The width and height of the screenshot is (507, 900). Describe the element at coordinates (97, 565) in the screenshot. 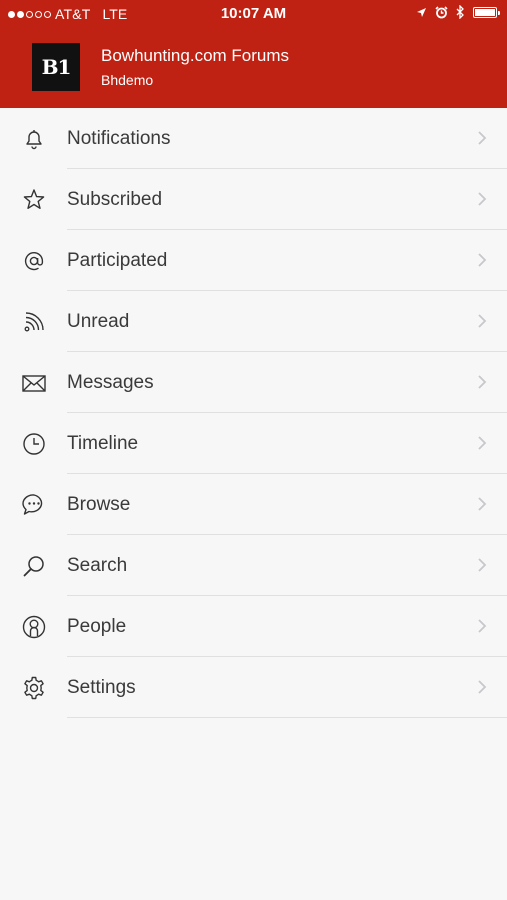

I see `menu-label: Search` at that location.